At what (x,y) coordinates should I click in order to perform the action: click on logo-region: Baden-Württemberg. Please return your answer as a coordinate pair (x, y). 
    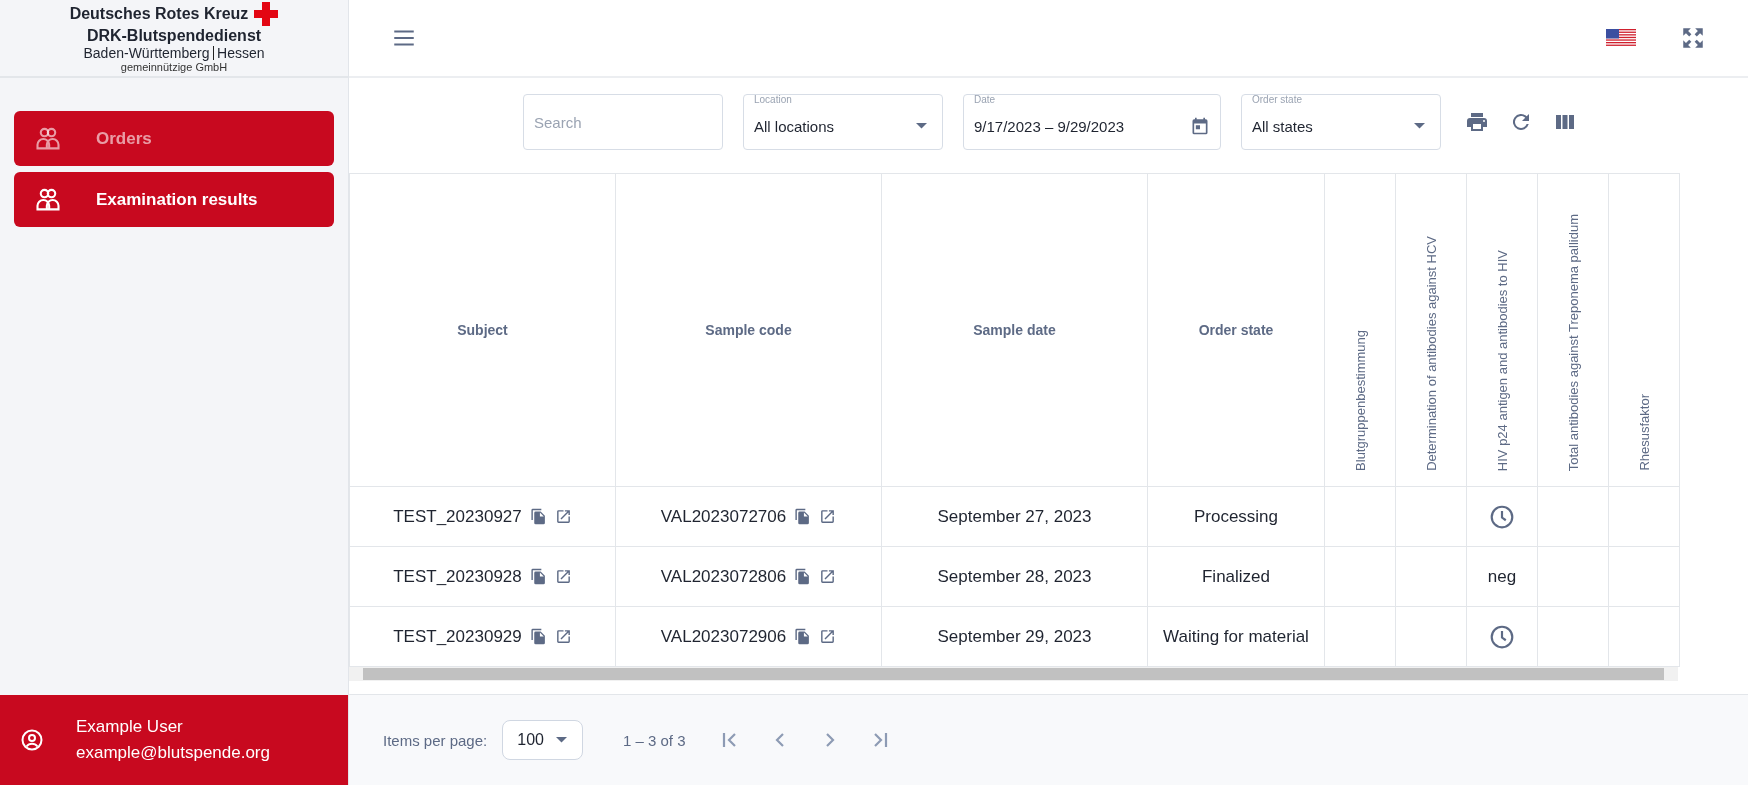
    Looking at the image, I should click on (146, 53).